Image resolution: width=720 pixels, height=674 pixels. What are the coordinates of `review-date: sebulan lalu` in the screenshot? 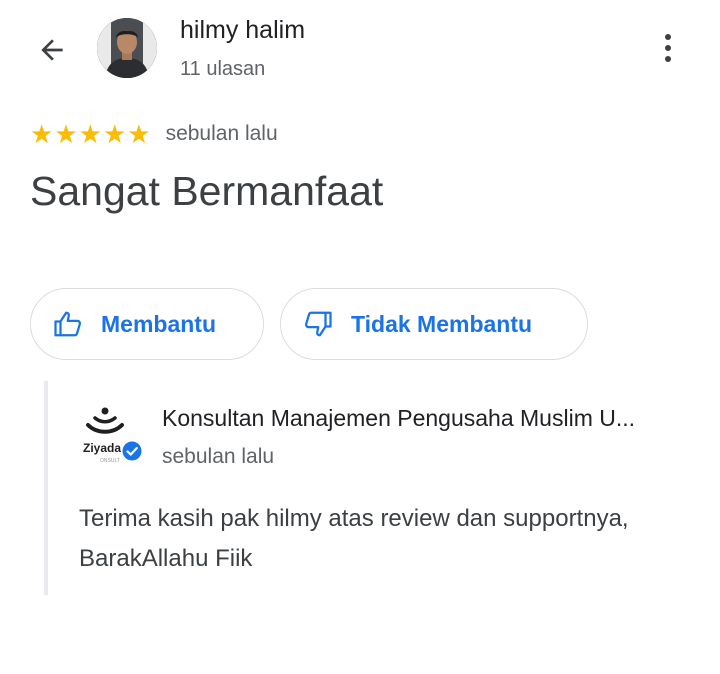 It's located at (221, 133).